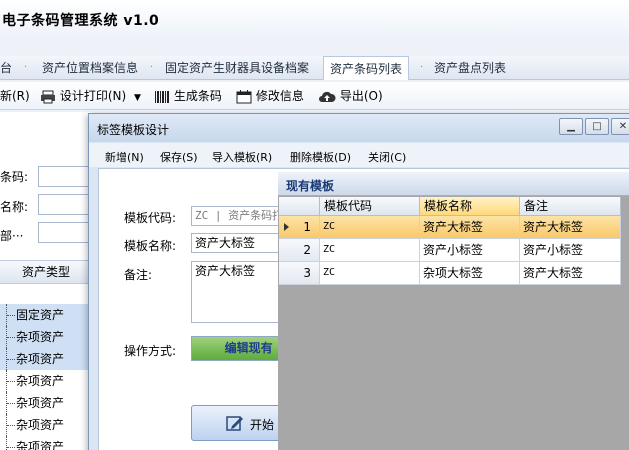 This screenshot has height=450, width=629. Describe the element at coordinates (359, 155) in the screenshot. I see `dialog-menu-bar: 新增(N) 保存(S) 导入模板(R) 删除模板(D) 关闭(C)` at that location.